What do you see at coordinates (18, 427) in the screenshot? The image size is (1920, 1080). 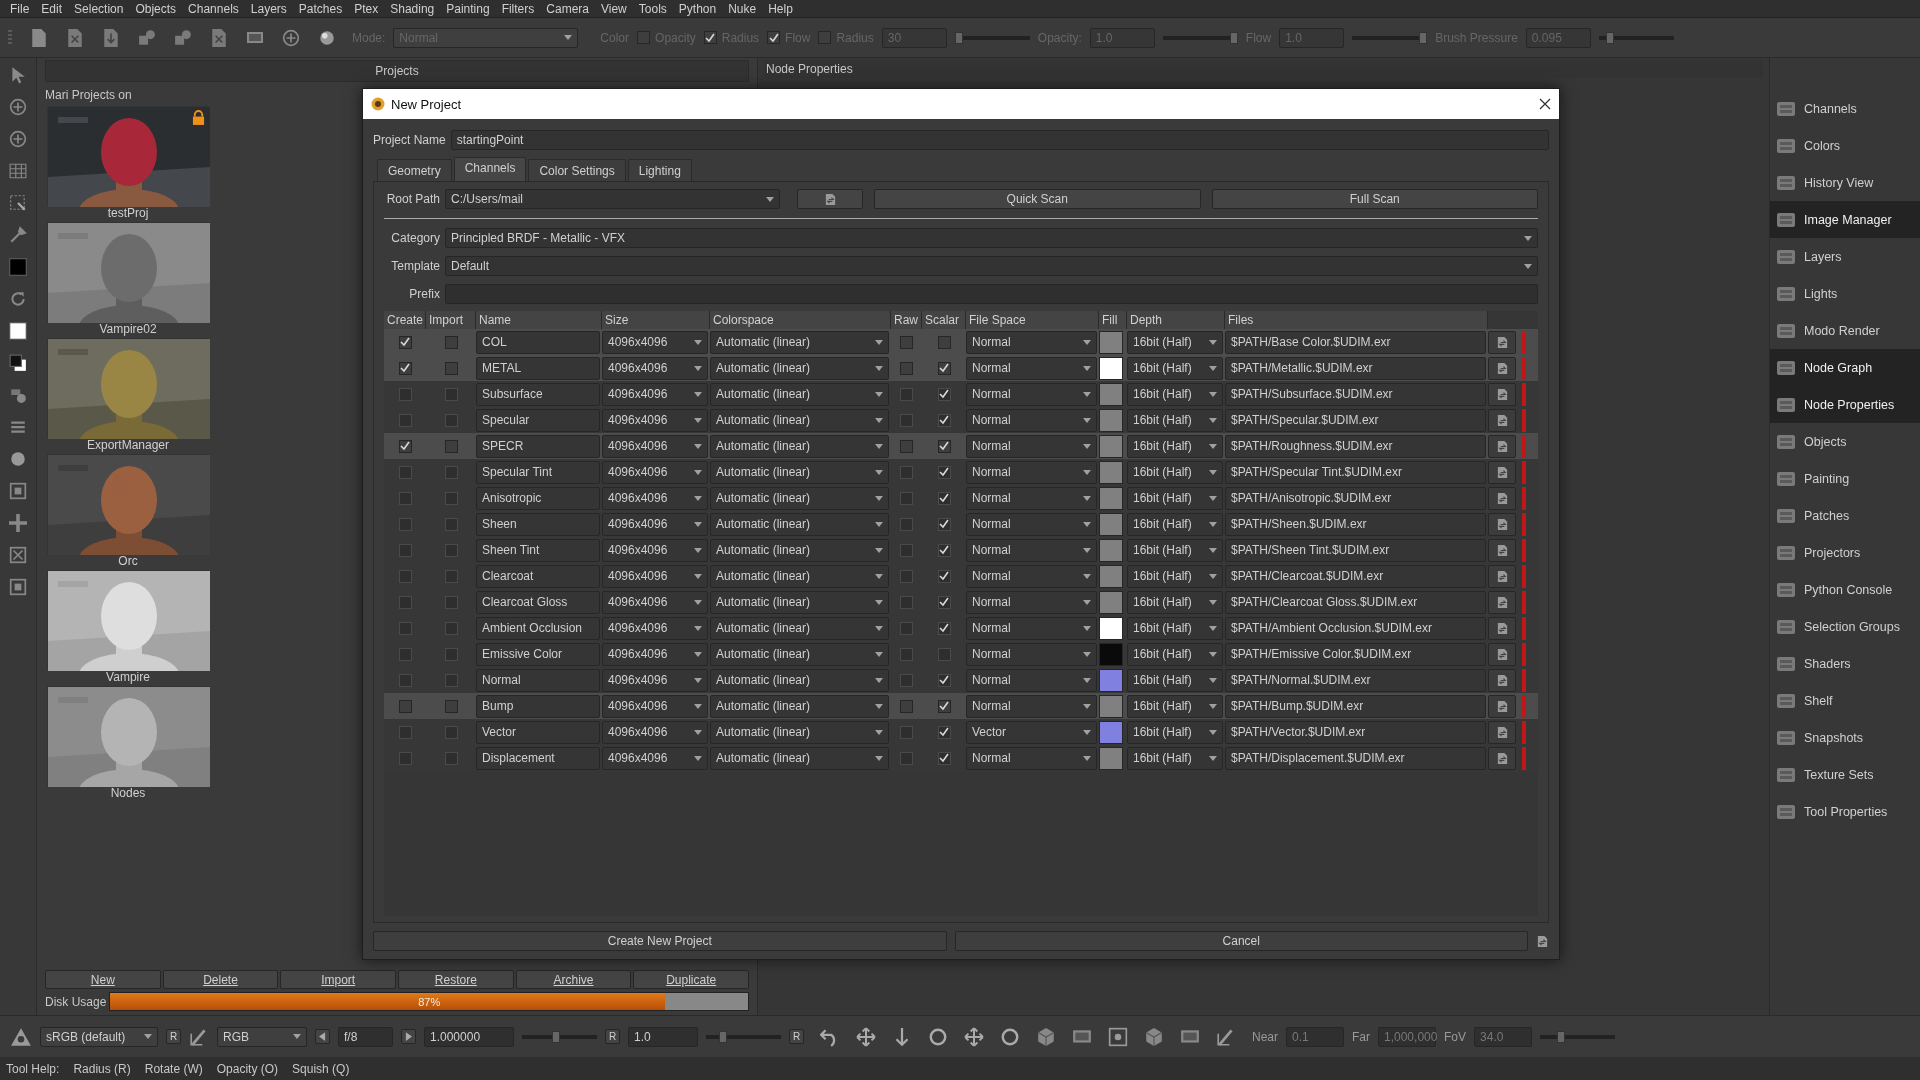 I see `lines-icon` at bounding box center [18, 427].